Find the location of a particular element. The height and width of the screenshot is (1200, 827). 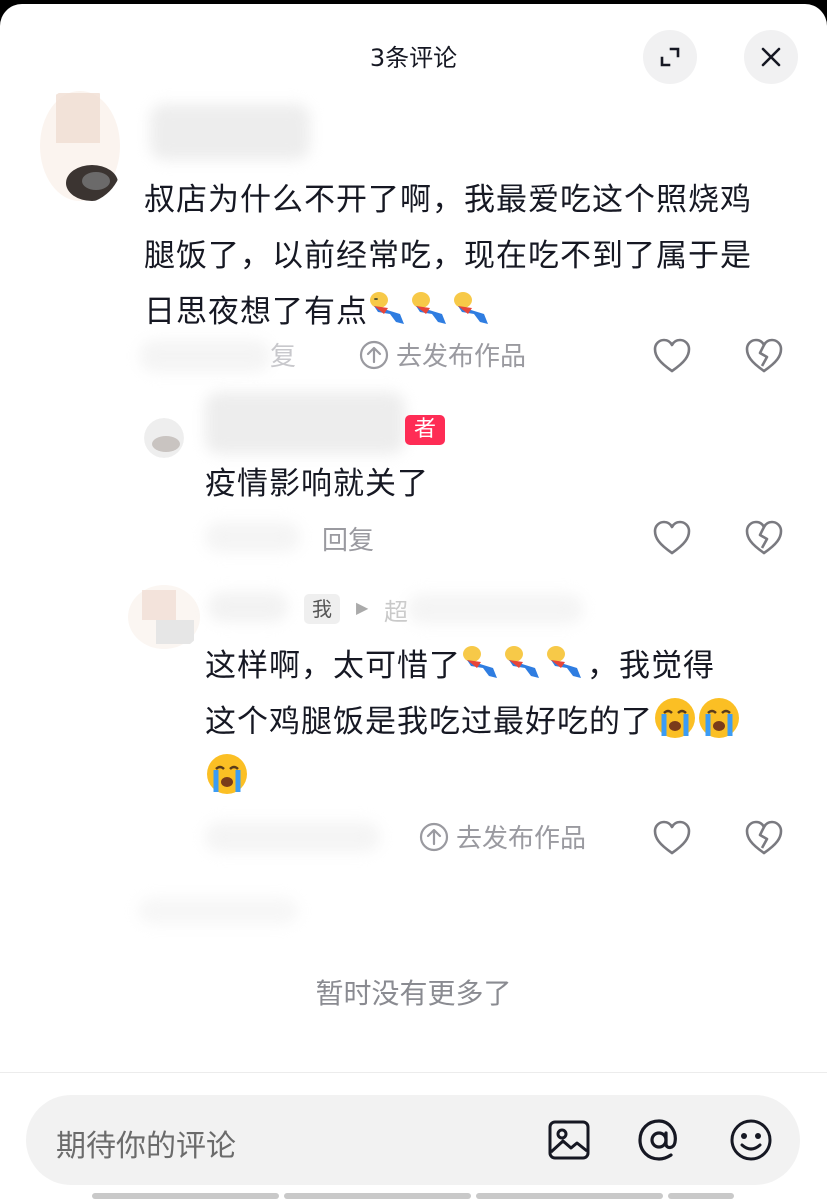

reply-to-arrow-icon: ▶ is located at coordinates (362, 607).